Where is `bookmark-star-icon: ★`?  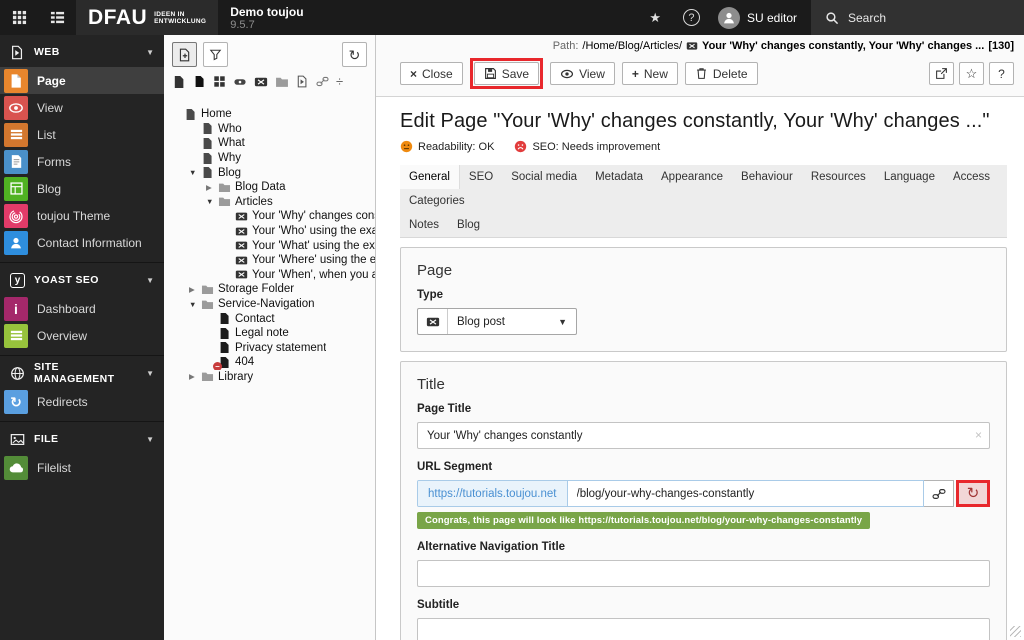 bookmark-star-icon: ★ is located at coordinates (655, 17).